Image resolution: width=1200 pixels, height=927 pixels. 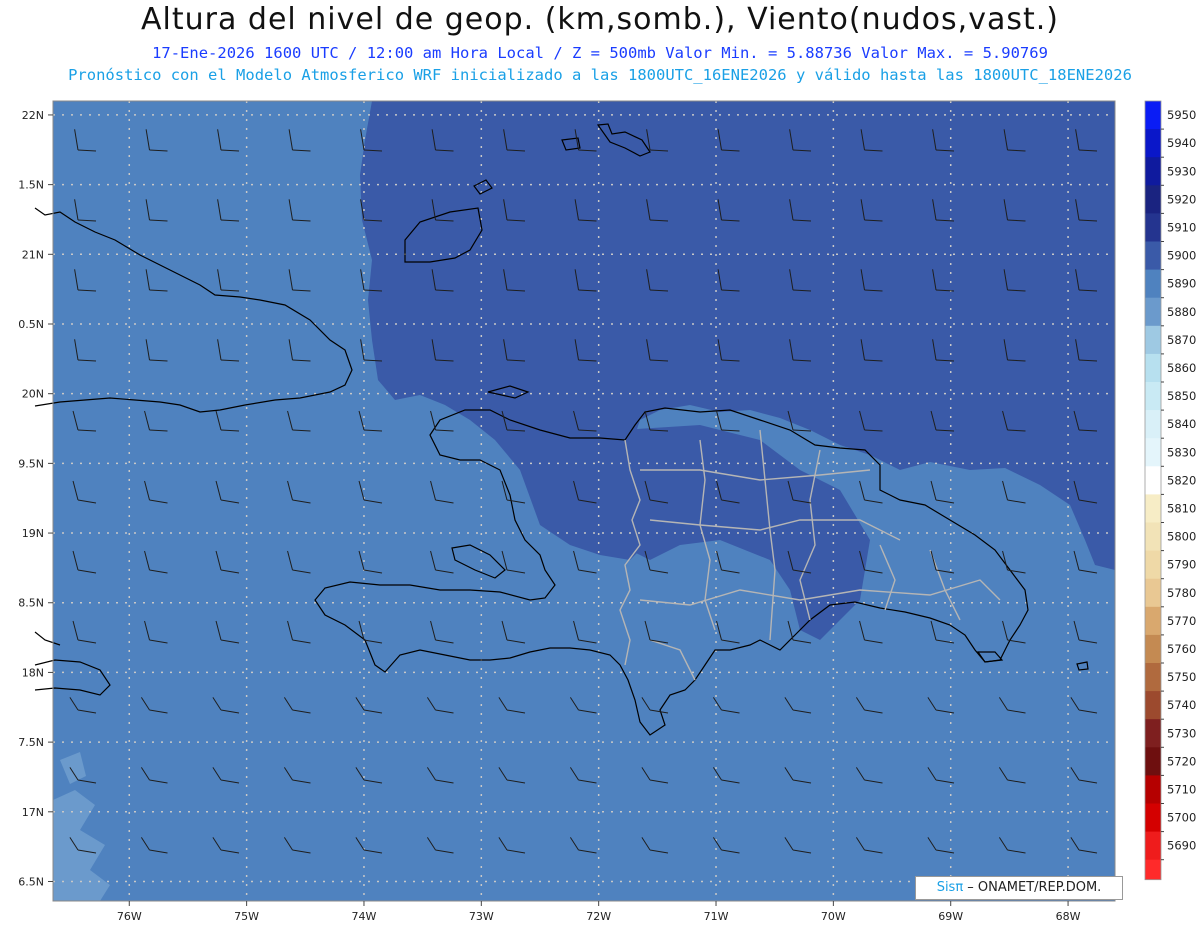 What do you see at coordinates (33, 533) in the screenshot?
I see `lat-tick-label: 19N` at bounding box center [33, 533].